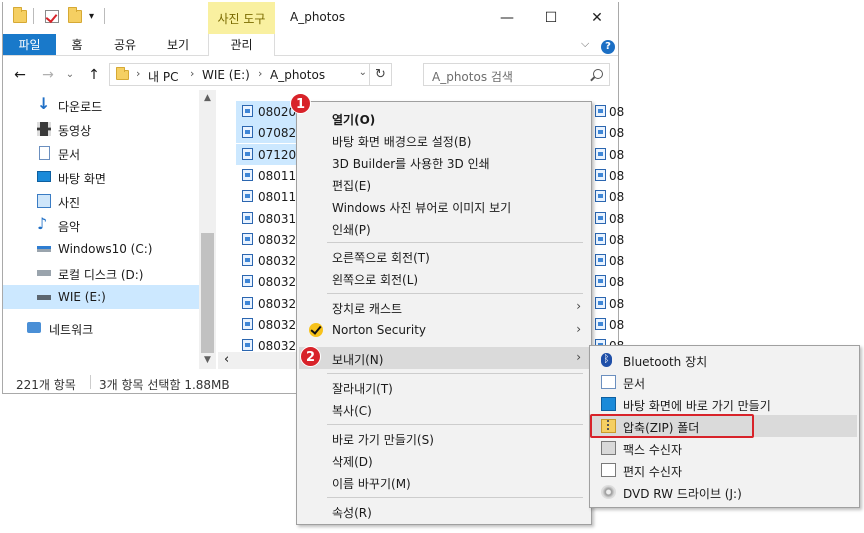 The image size is (864, 533). What do you see at coordinates (653, 472) in the screenshot?
I see `send-to-item-label: 편지 수신자` at bounding box center [653, 472].